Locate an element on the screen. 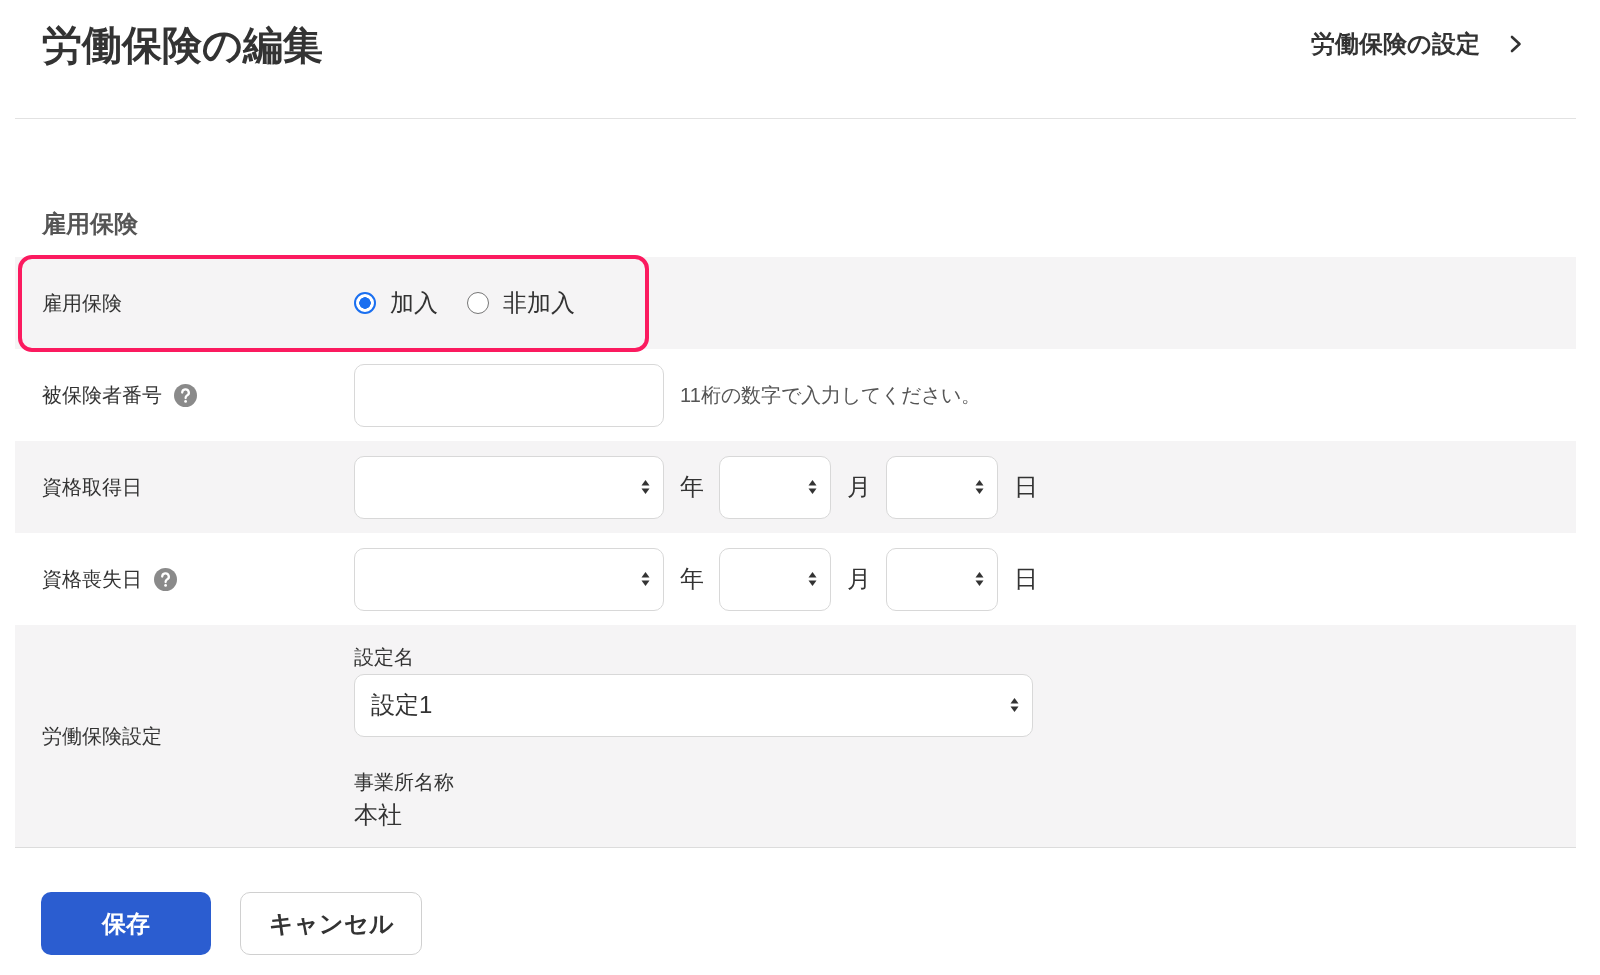  radio-label: 非加入 is located at coordinates (539, 303).